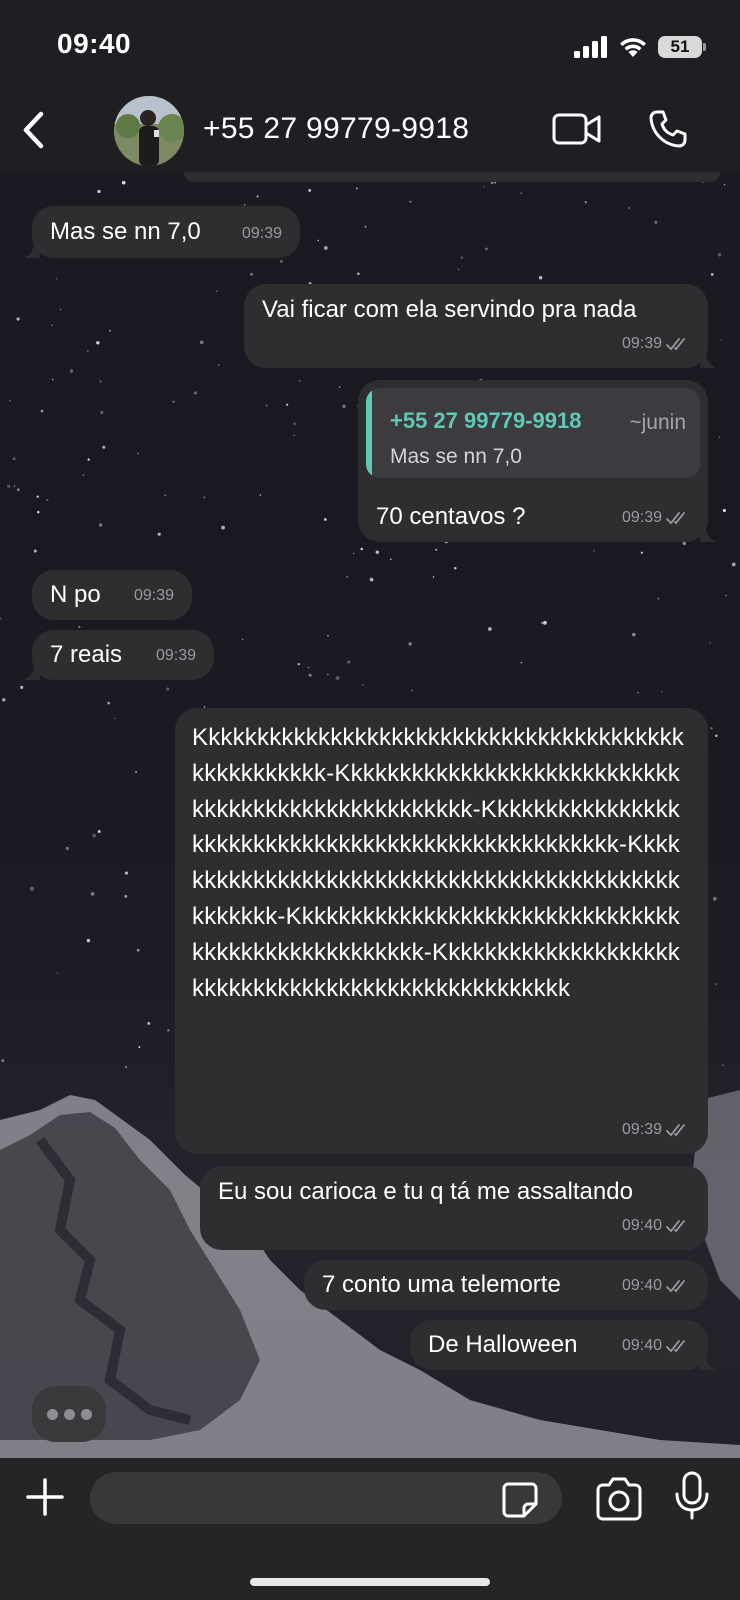 The height and width of the screenshot is (1600, 740). Describe the element at coordinates (577, 129) in the screenshot. I see `video-call-button` at that location.